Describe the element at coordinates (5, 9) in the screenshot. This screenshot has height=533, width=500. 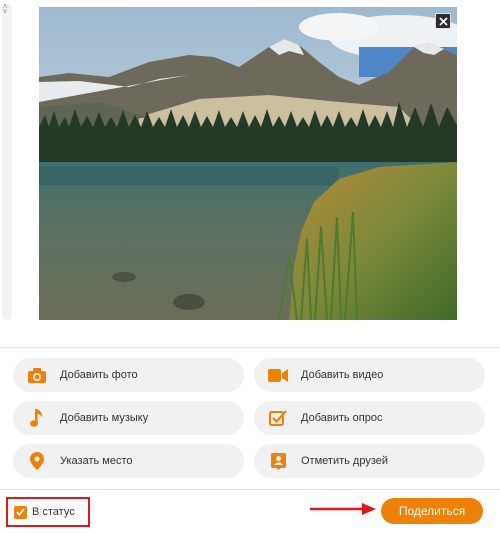
I see `scroll-arrows-icon: ˄ ˅` at that location.